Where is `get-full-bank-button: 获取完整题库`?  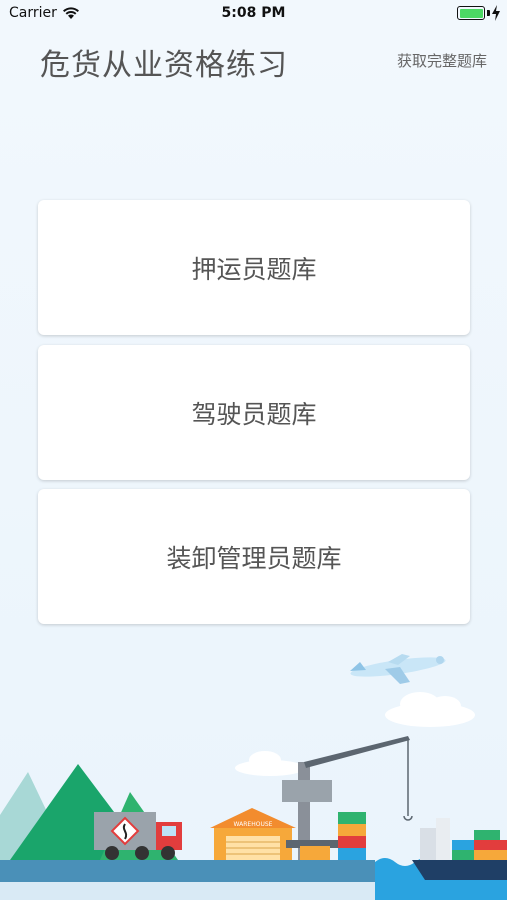
get-full-bank-button: 获取完整题库 is located at coordinates (442, 60).